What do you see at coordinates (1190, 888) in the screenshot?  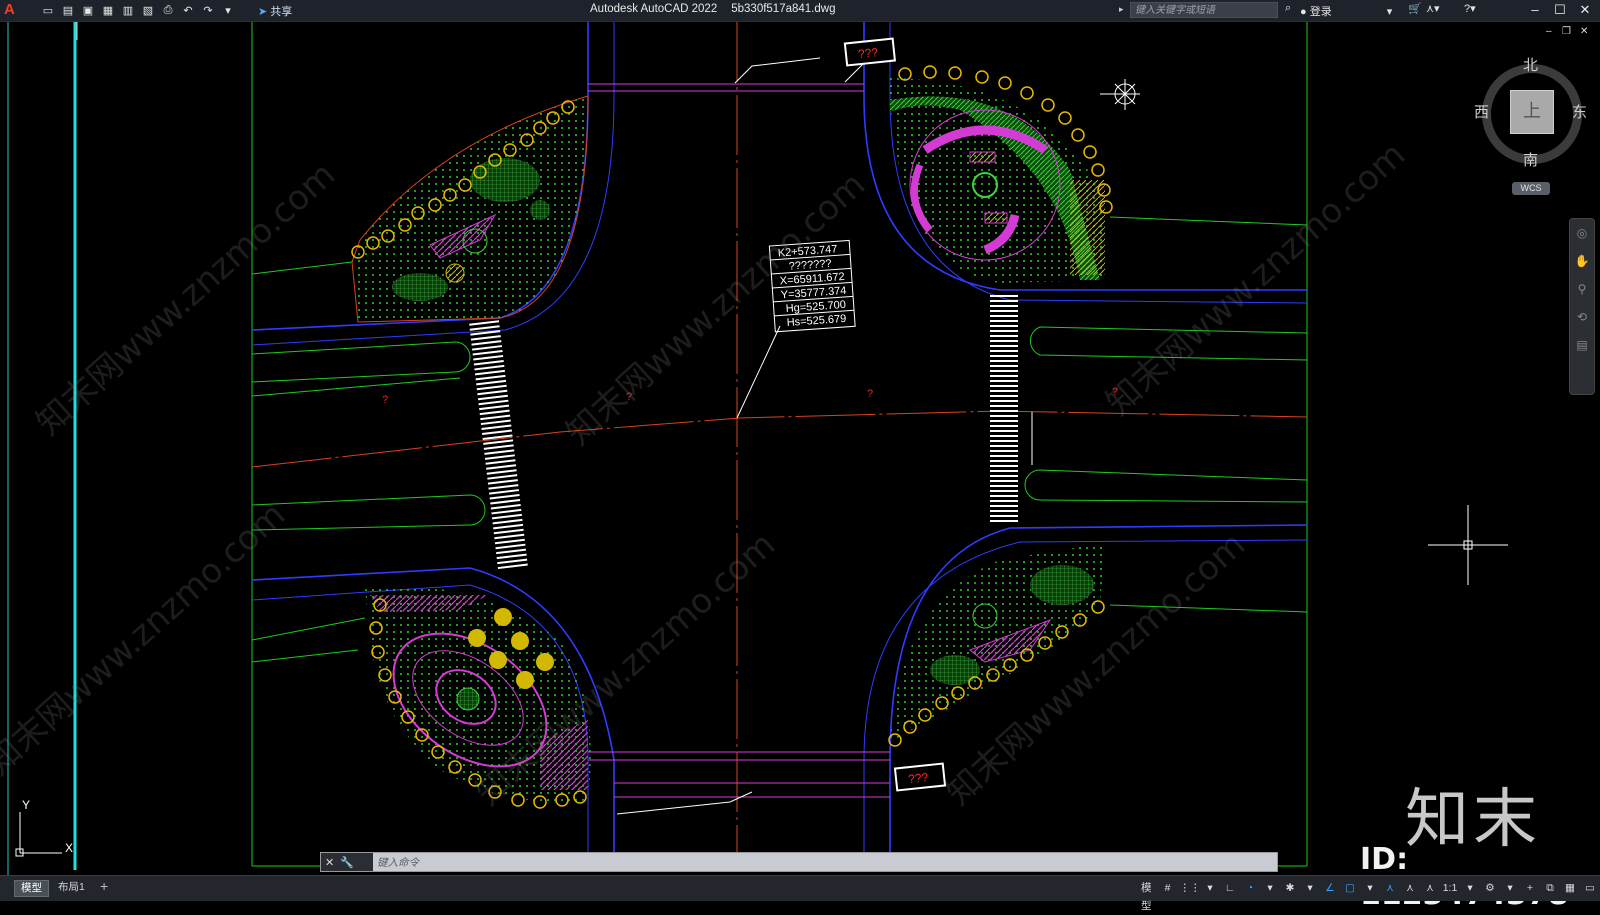 I see `snap-icon: ⋮⋮` at bounding box center [1190, 888].